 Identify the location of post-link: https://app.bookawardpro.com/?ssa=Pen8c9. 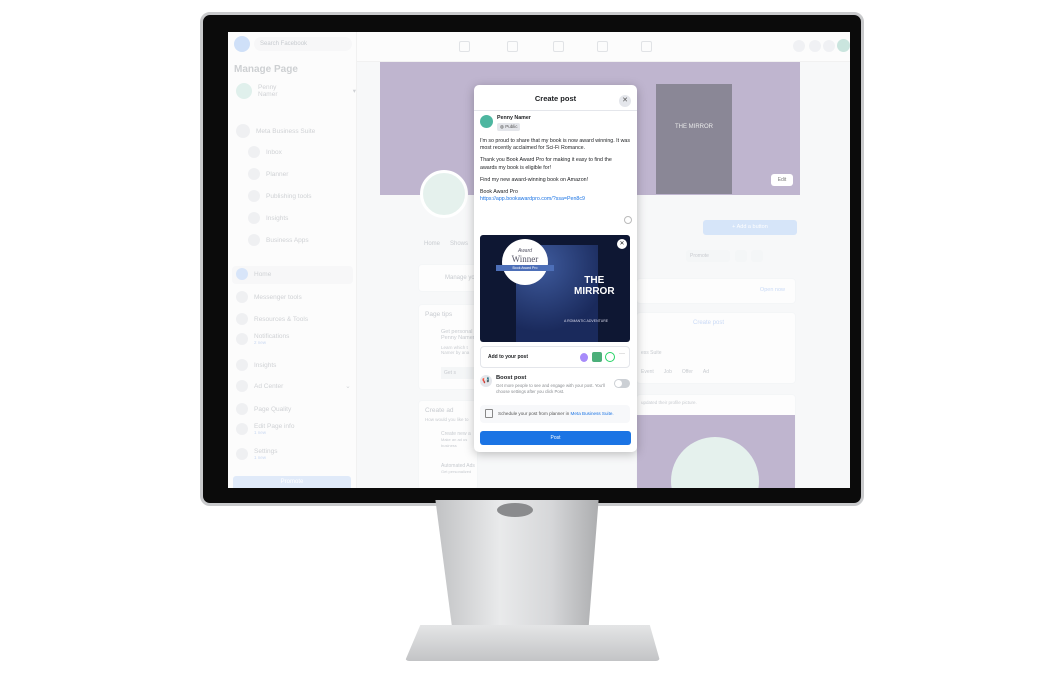
(555, 199).